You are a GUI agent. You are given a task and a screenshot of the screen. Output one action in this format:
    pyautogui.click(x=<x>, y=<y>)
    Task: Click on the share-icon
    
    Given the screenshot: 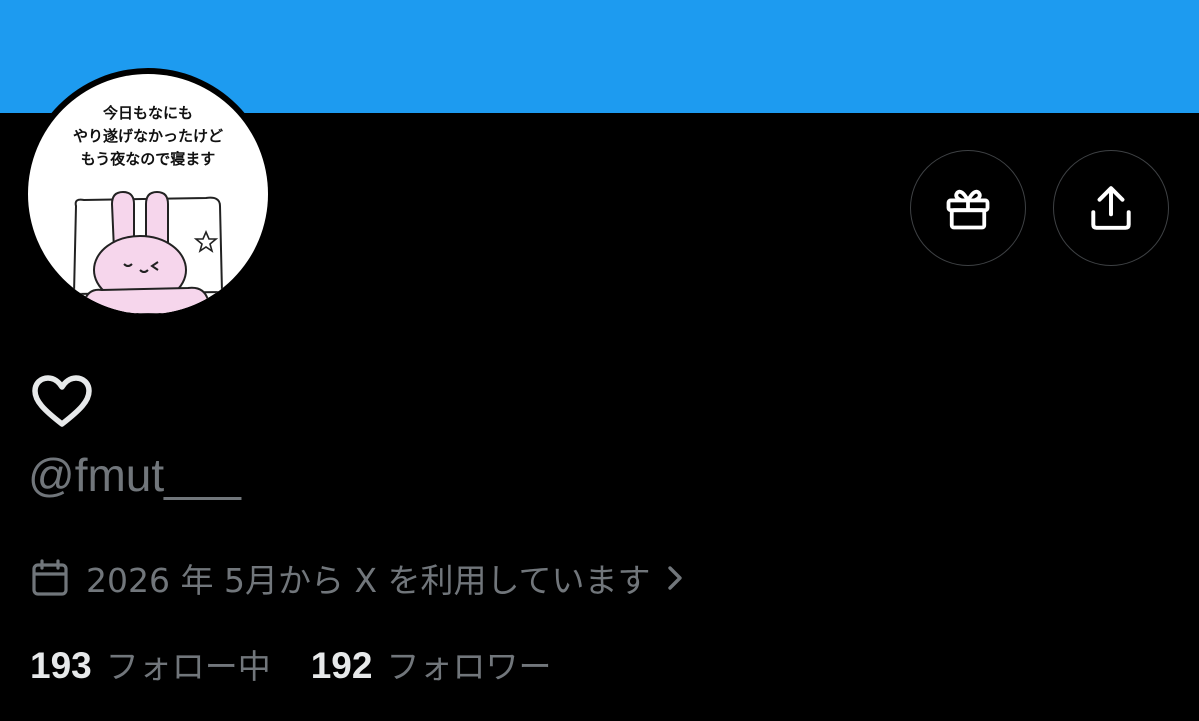 What is the action you would take?
    pyautogui.click(x=1111, y=208)
    